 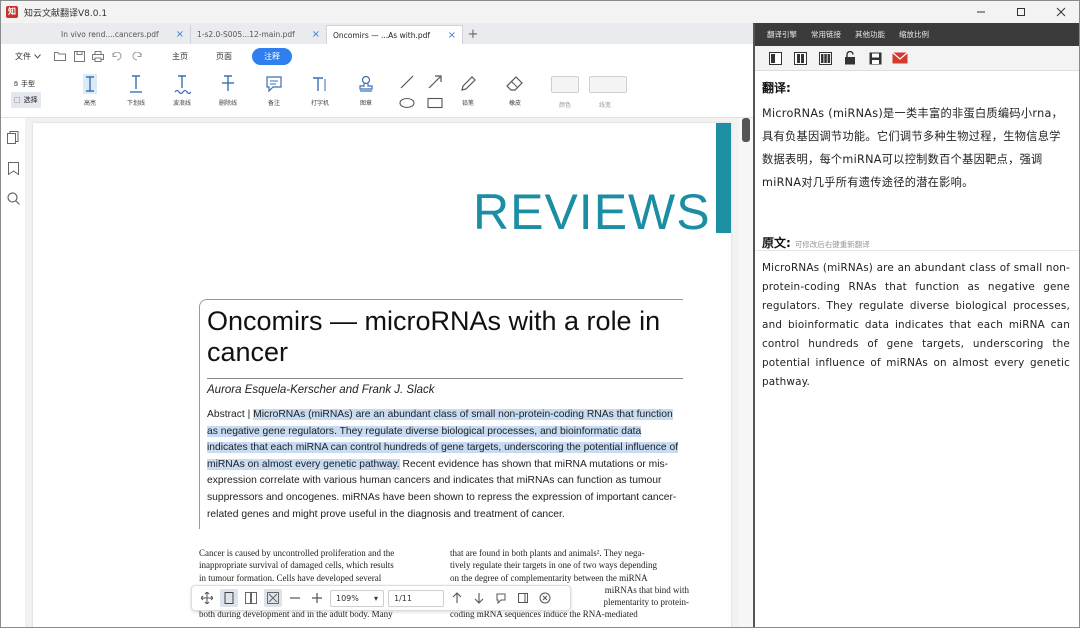 I want to click on bookmark-icon, so click(x=13, y=168).